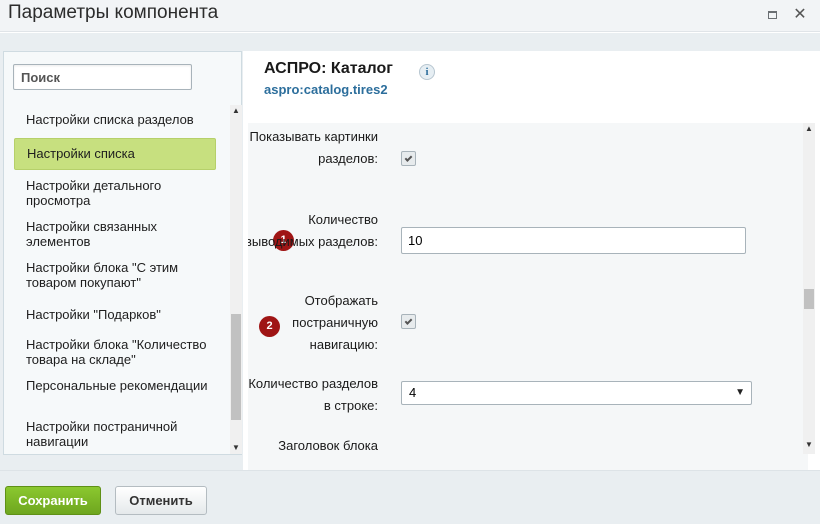 This screenshot has width=820, height=524. I want to click on sidebar-item-related-elements: Настройки связанных элементов, so click(115, 235).